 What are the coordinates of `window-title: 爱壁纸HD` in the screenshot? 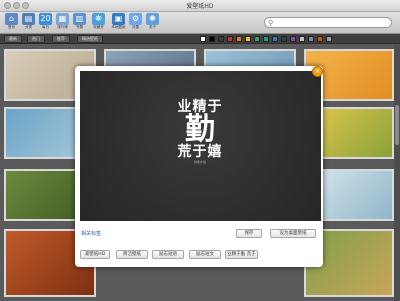 It's located at (200, 6).